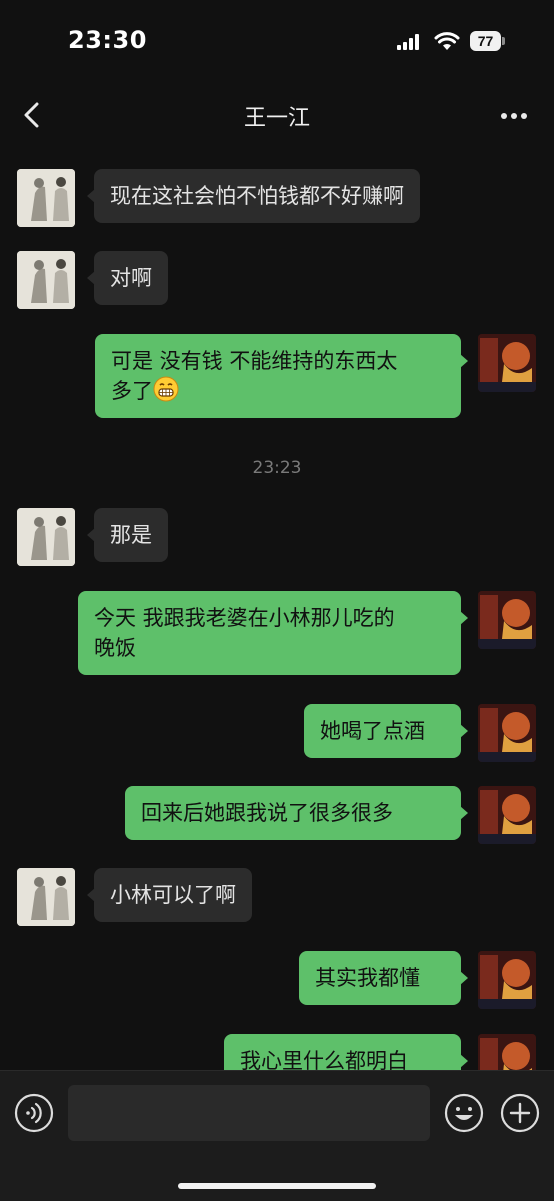 Image resolution: width=554 pixels, height=1201 pixels. I want to click on message-text: 现在这社会怕不怕钱都不好赚啊, so click(257, 196).